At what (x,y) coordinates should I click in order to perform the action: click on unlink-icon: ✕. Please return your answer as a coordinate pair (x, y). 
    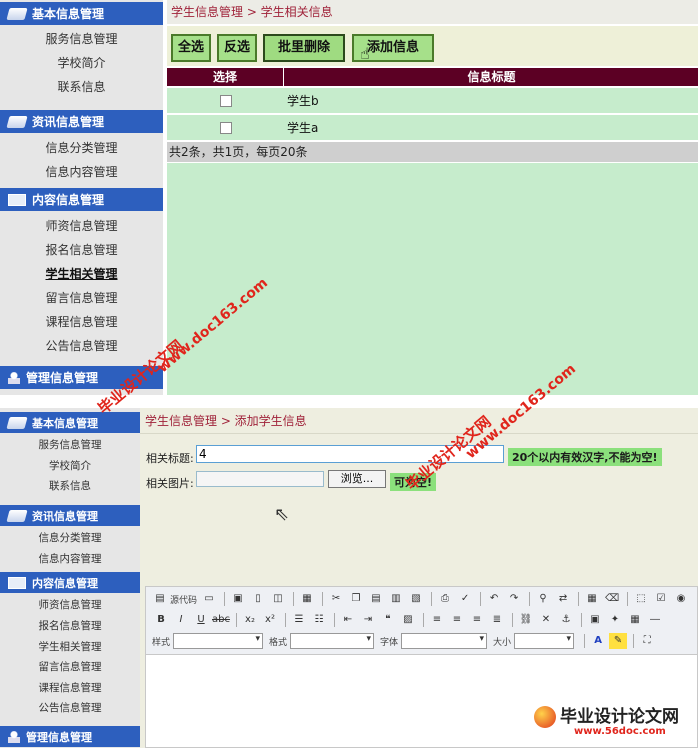
    Looking at the image, I should click on (546, 620).